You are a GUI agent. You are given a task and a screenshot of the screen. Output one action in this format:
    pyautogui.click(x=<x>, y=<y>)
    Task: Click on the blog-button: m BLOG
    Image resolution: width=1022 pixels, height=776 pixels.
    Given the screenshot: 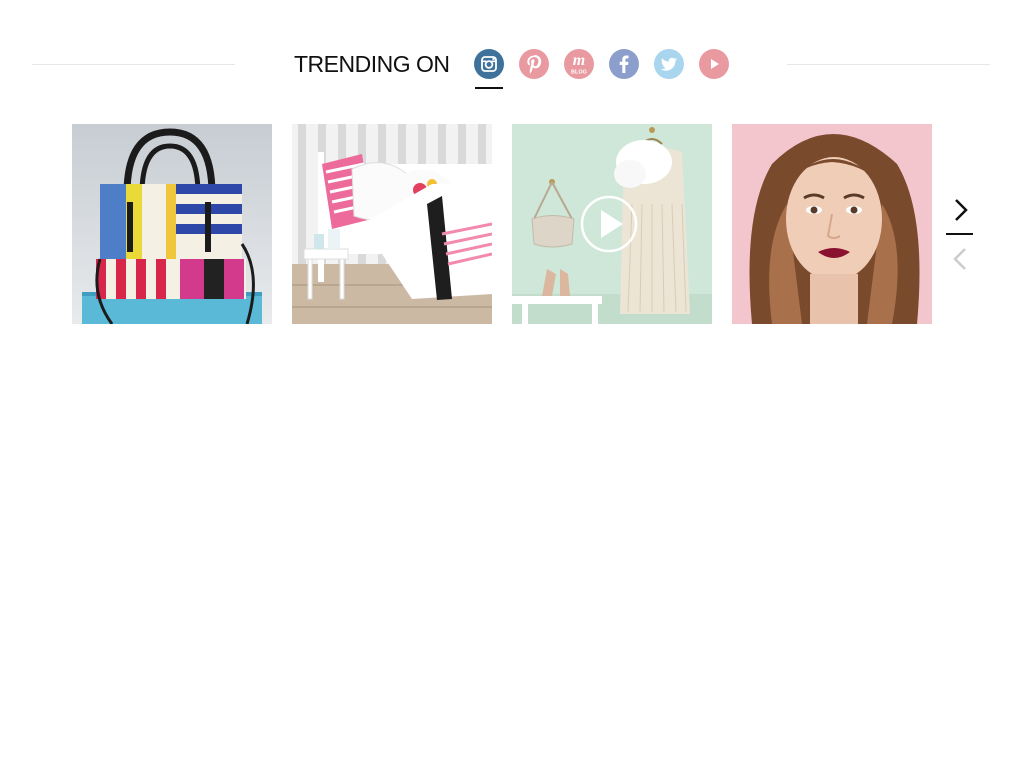 What is the action you would take?
    pyautogui.click(x=579, y=64)
    